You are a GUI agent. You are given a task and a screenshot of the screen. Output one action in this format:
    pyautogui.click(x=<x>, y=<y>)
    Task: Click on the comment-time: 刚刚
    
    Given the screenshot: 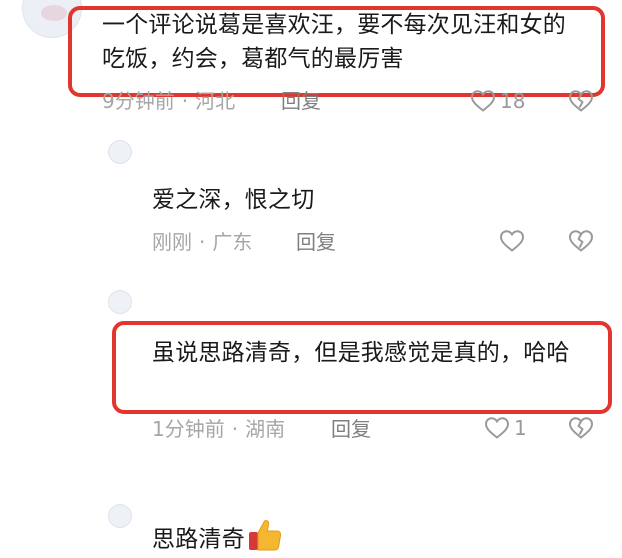 What is the action you would take?
    pyautogui.click(x=172, y=242)
    